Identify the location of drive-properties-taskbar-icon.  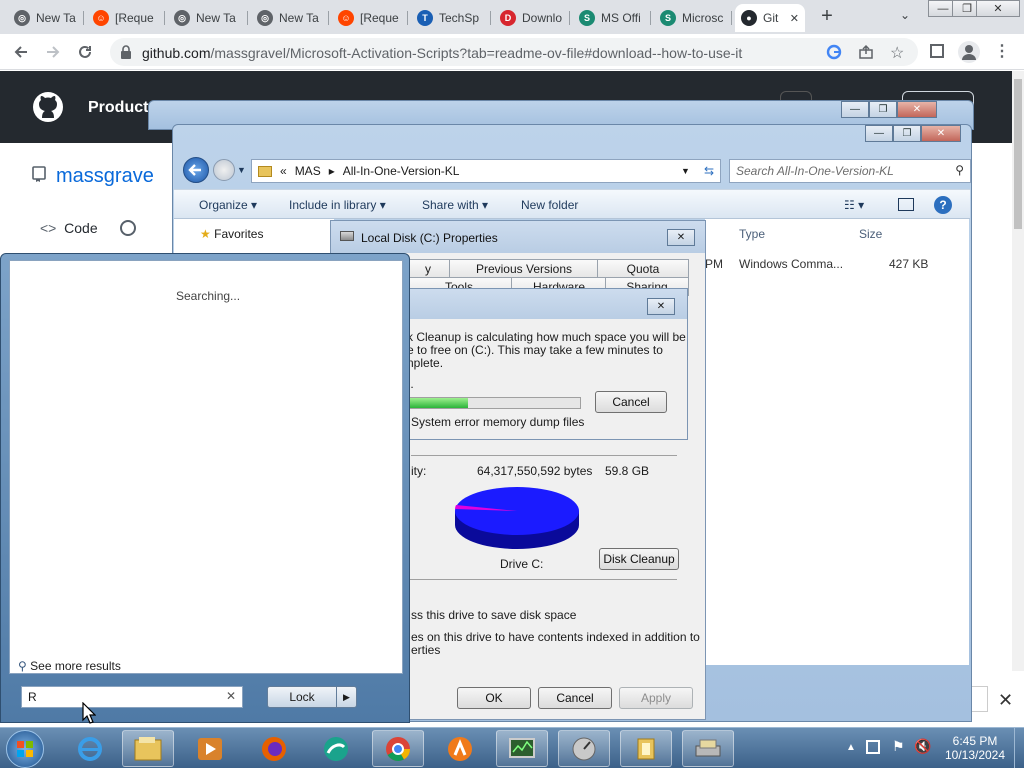
(646, 748).